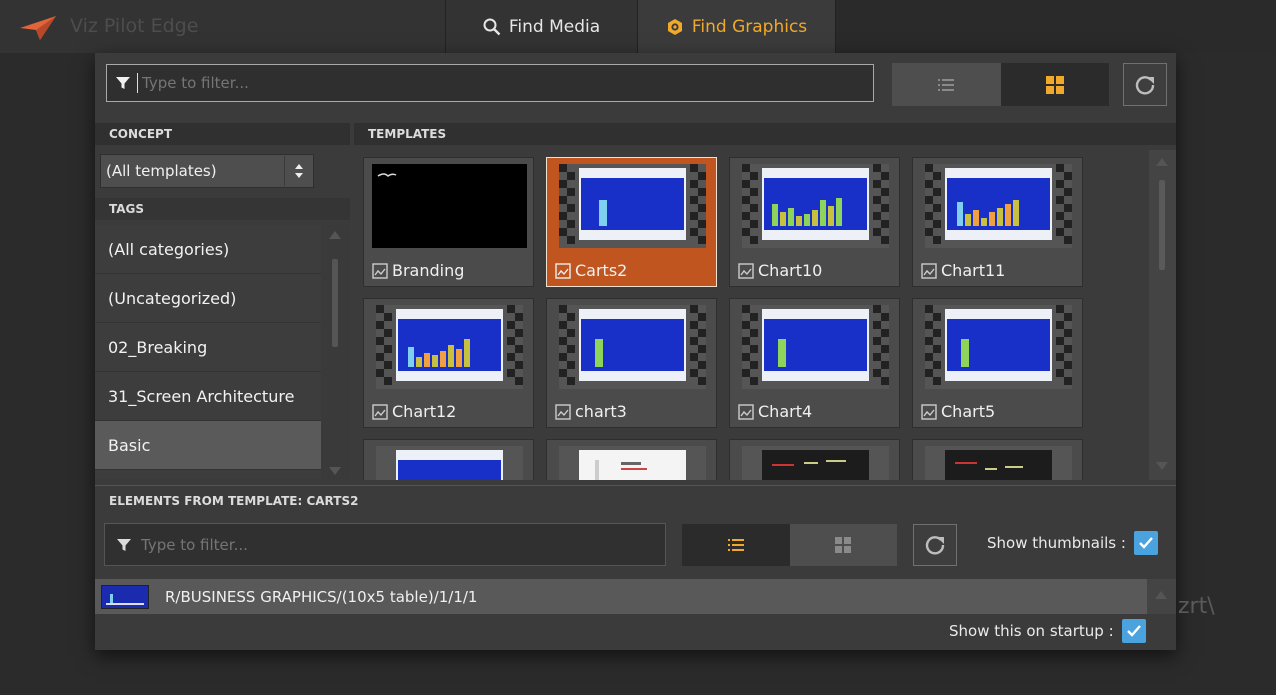 The height and width of the screenshot is (695, 1276). Describe the element at coordinates (674, 26) in the screenshot. I see `graphics-icon` at that location.